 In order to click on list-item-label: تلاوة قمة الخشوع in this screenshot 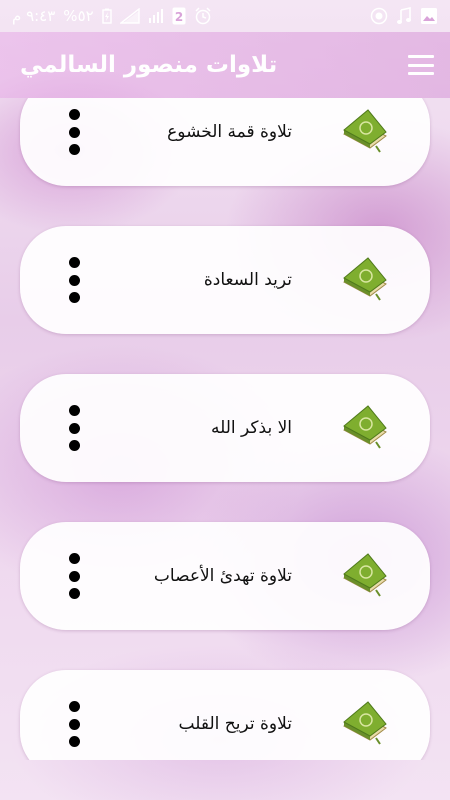, I will do `click(229, 132)`.